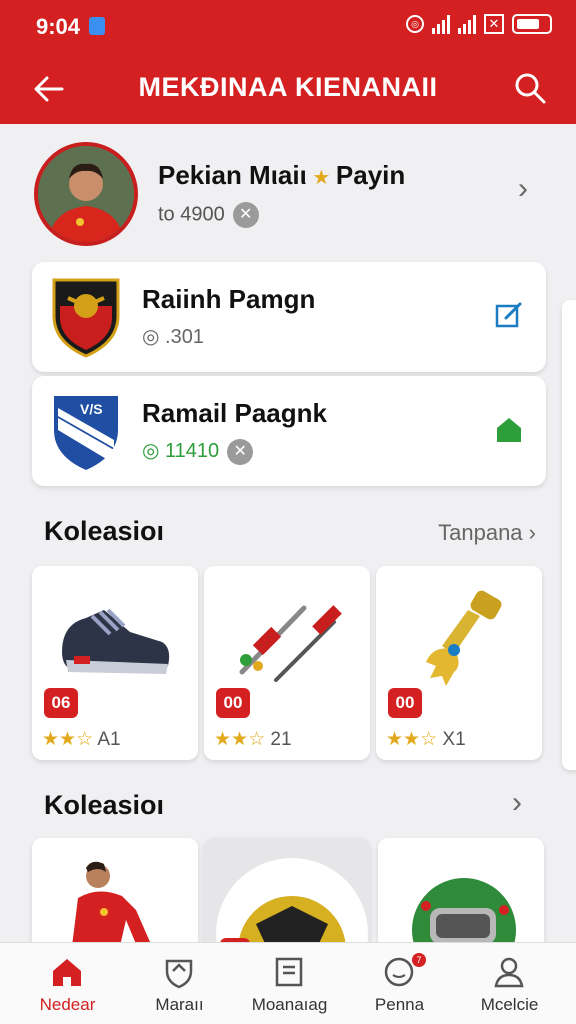 The height and width of the screenshot is (1024, 576). Describe the element at coordinates (179, 974) in the screenshot. I see `shield-icon` at that location.